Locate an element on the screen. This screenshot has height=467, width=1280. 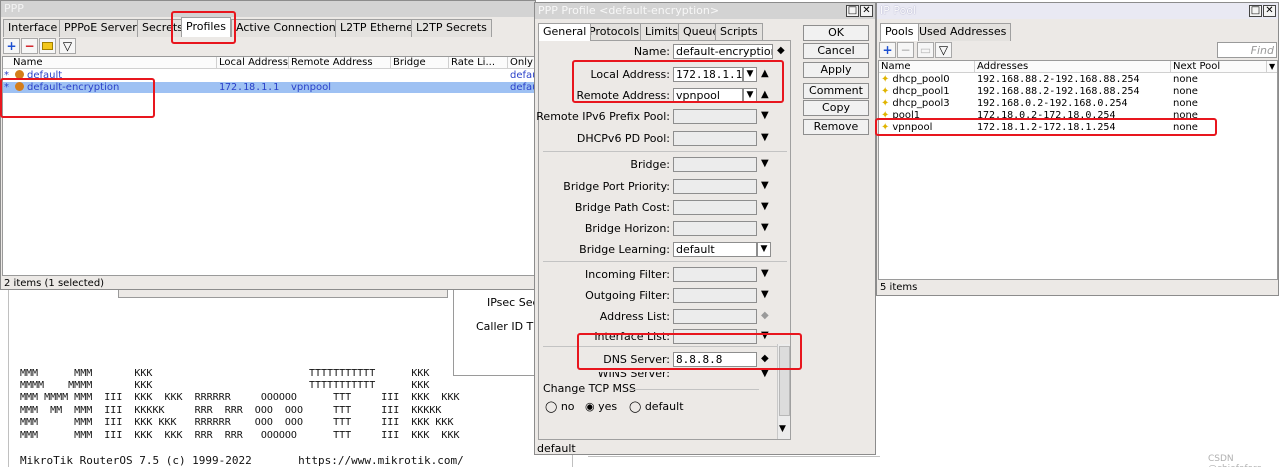
bridge-path-cost-input is located at coordinates (715, 207).